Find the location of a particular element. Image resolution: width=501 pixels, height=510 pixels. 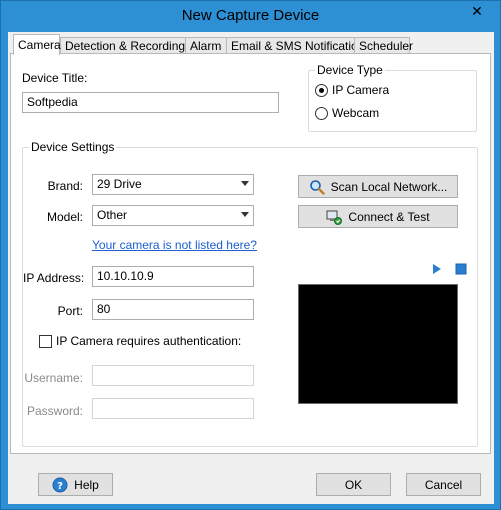

auth-checkbox-label: IP Camera requires authentication: is located at coordinates (149, 341).